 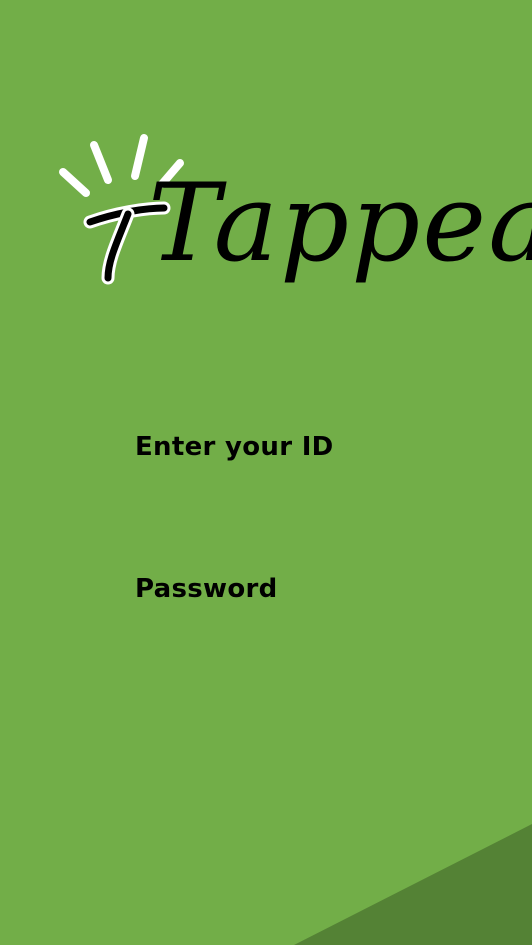 I want to click on password-input, so click(x=300, y=629).